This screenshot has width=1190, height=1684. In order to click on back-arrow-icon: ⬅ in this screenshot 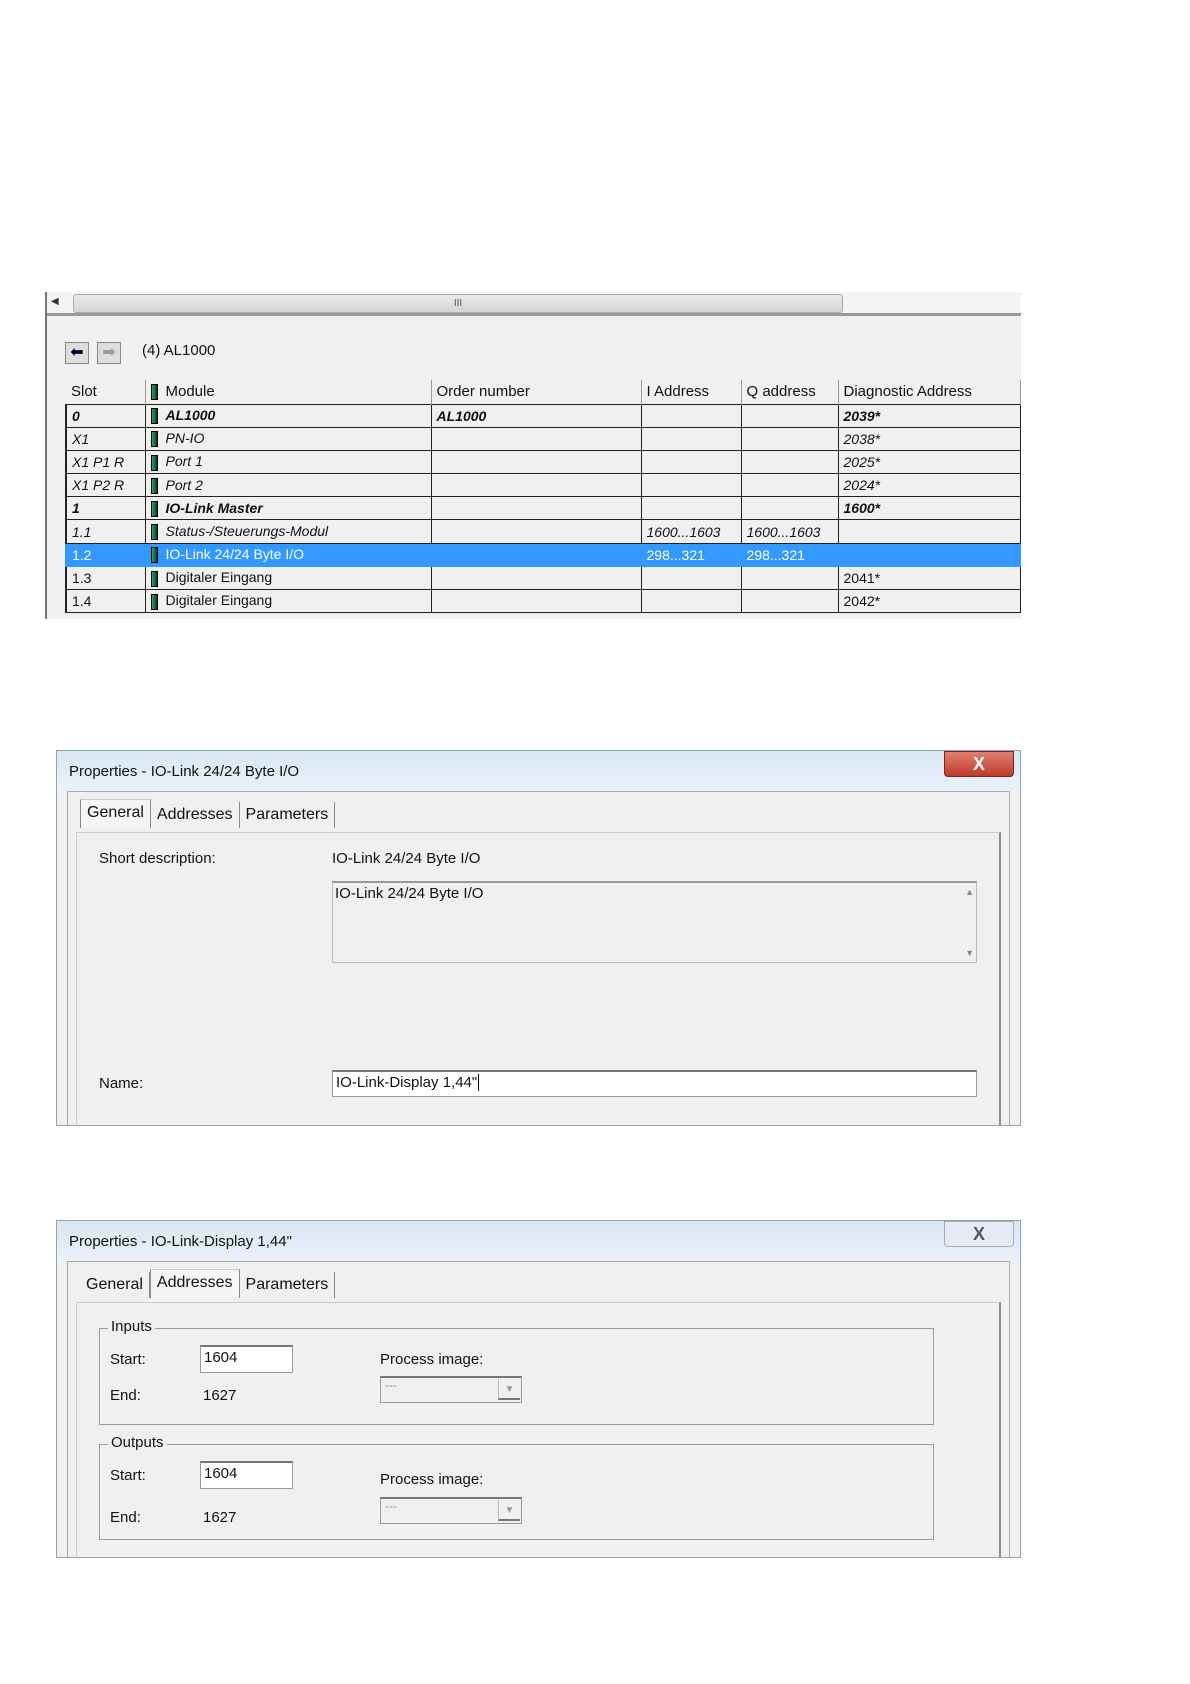, I will do `click(77, 353)`.